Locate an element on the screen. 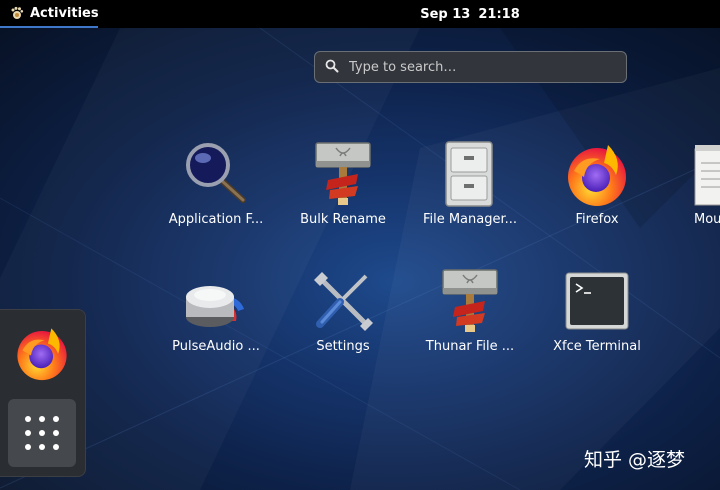  dash is located at coordinates (43, 393).